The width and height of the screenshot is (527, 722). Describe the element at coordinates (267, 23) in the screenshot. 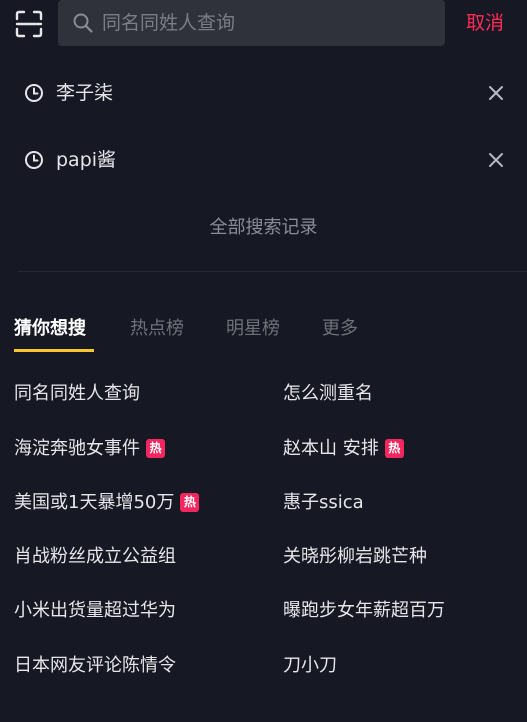

I see `search-input` at that location.